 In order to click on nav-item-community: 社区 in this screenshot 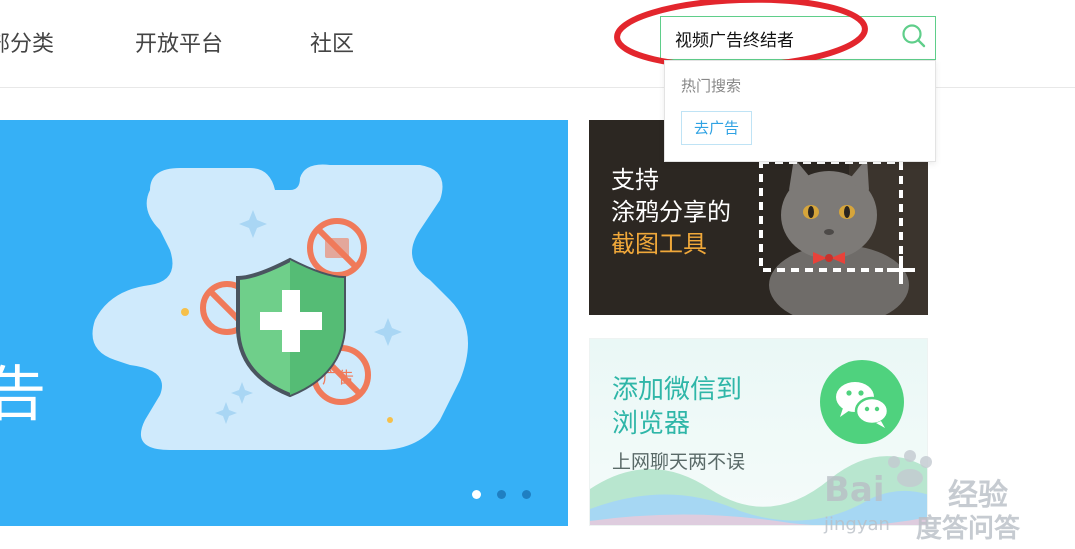, I will do `click(332, 42)`.